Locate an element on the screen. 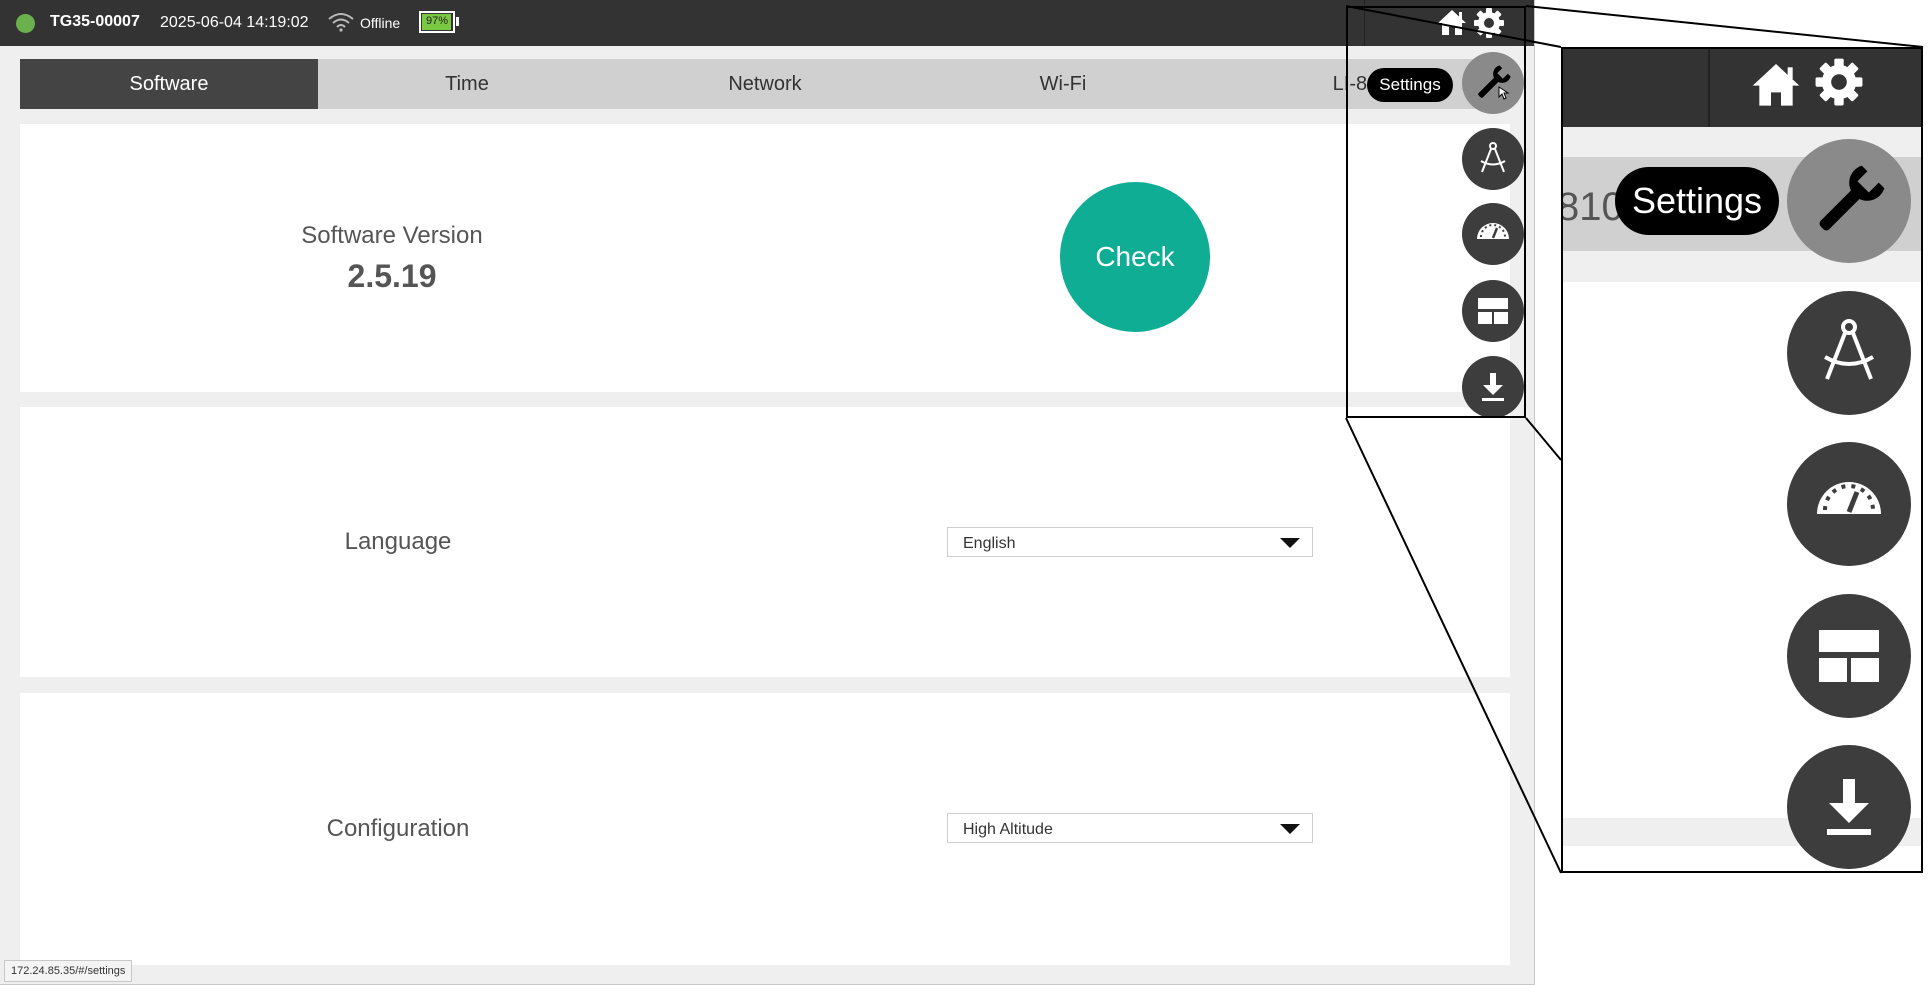 The width and height of the screenshot is (1932, 985). zoom-dashboard-button is located at coordinates (1849, 504).